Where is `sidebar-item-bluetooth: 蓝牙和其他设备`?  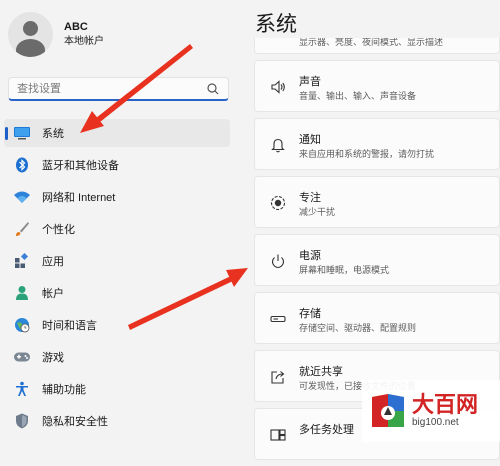 sidebar-item-bluetooth: 蓝牙和其他设备 is located at coordinates (117, 165).